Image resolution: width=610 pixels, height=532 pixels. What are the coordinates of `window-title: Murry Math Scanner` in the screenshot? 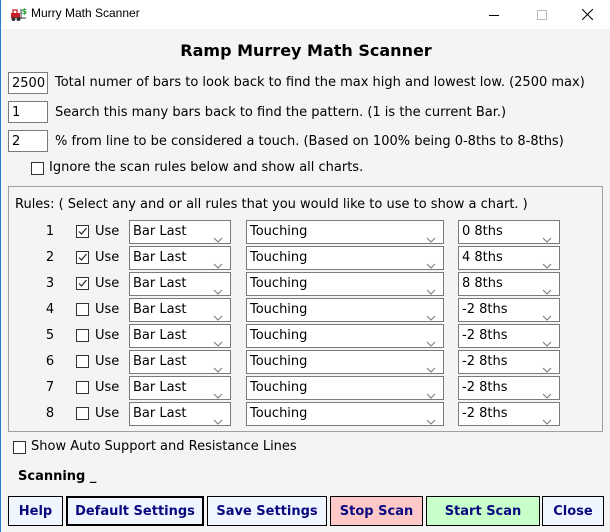 It's located at (85, 13).